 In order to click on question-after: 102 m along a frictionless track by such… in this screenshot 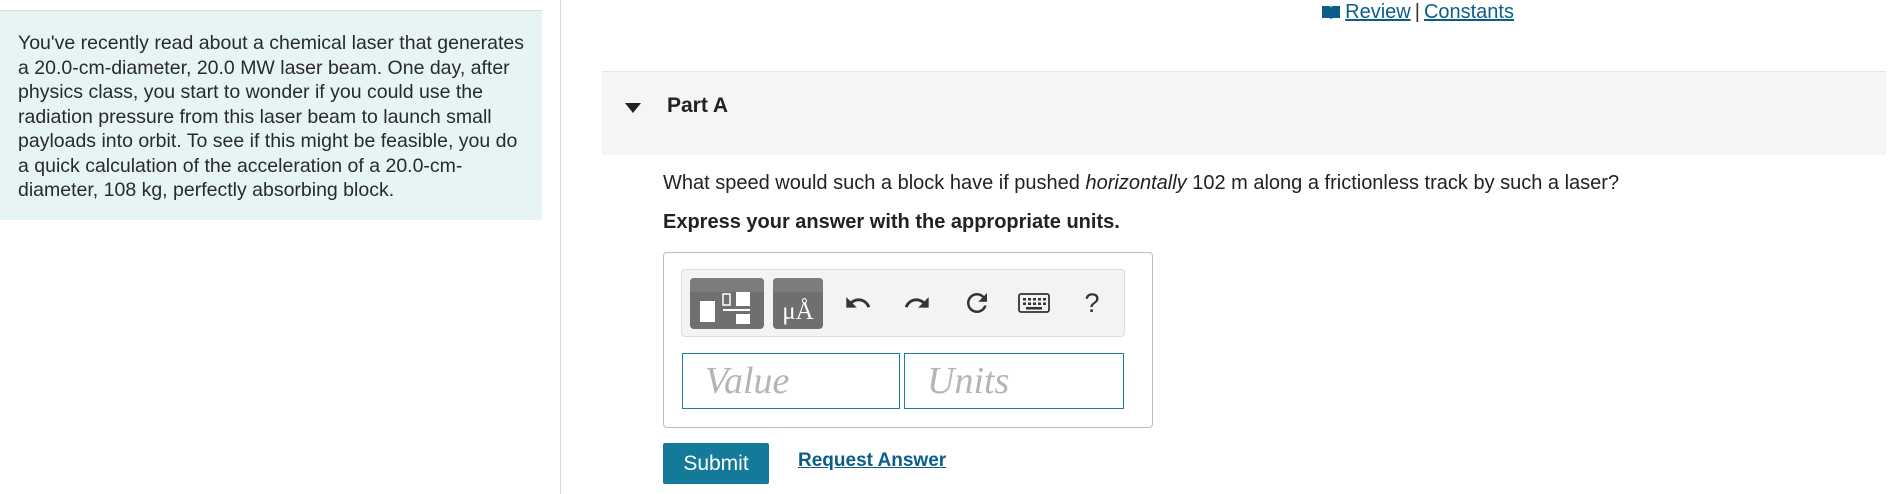, I will do `click(1403, 183)`.